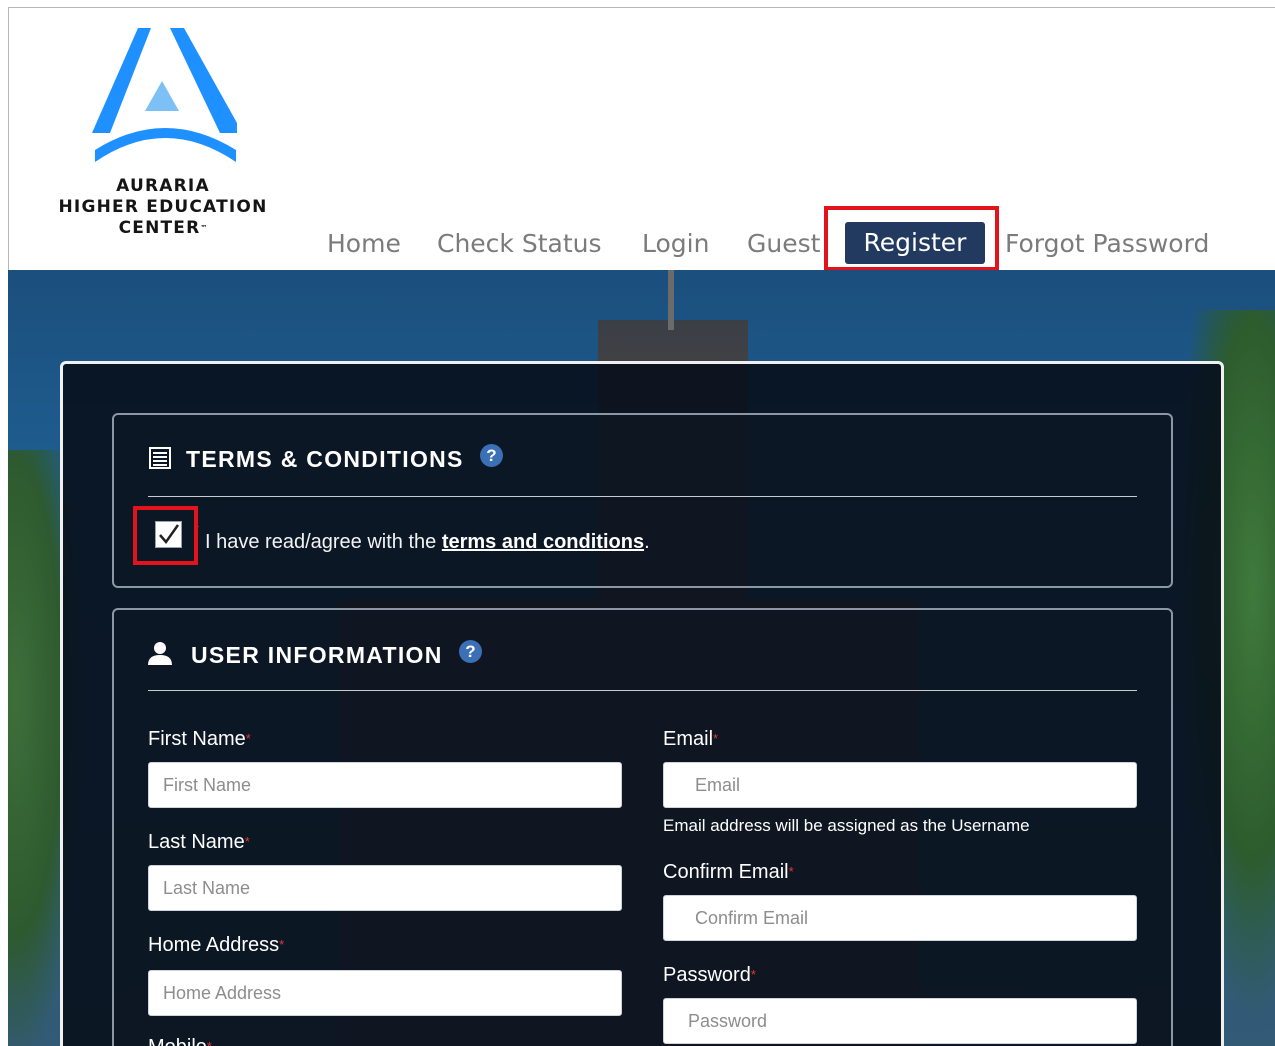  What do you see at coordinates (783, 244) in the screenshot?
I see `nav-guest: Guest` at bounding box center [783, 244].